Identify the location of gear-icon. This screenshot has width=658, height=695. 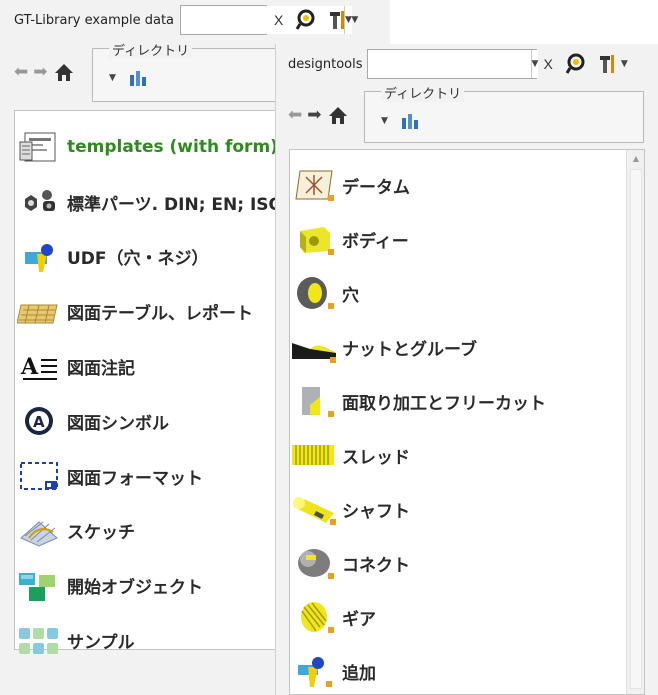
(314, 617).